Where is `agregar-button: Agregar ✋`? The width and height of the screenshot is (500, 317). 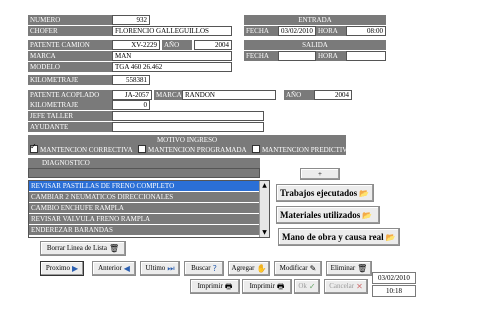
agregar-button: Agregar ✋ is located at coordinates (249, 268).